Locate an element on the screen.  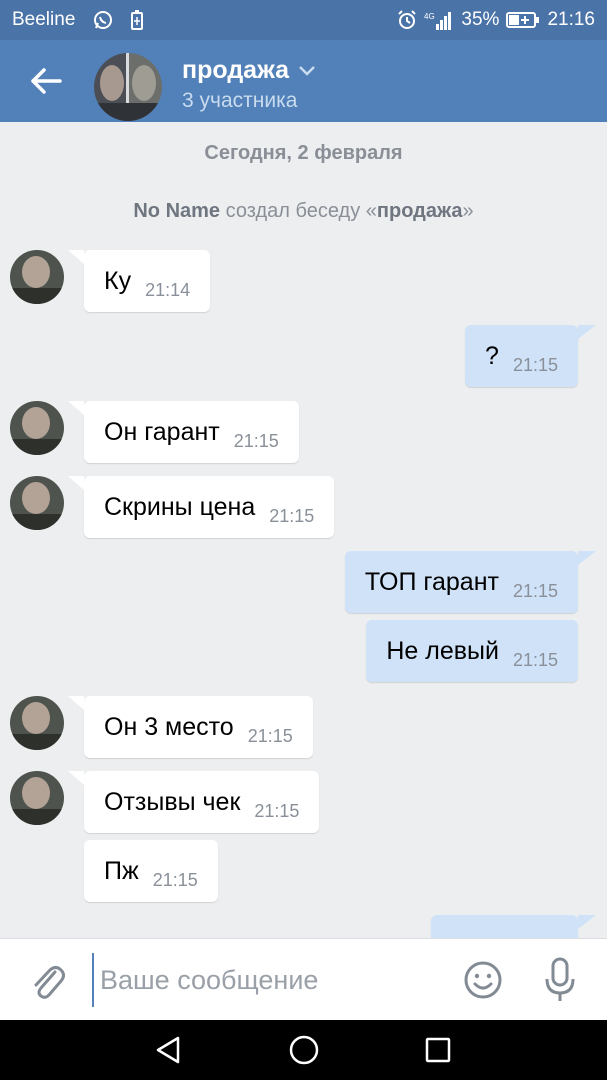
service-chat-name: продажа is located at coordinates (419, 211).